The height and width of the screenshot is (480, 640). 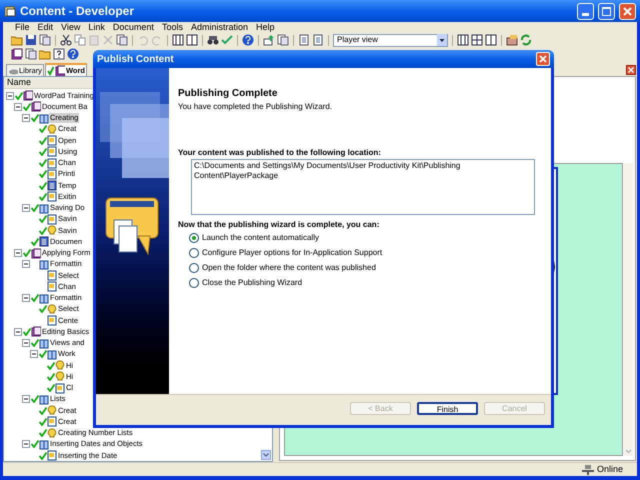 What do you see at coordinates (252, 282) in the screenshot?
I see `radio-label: Close the Publishing Wizard` at bounding box center [252, 282].